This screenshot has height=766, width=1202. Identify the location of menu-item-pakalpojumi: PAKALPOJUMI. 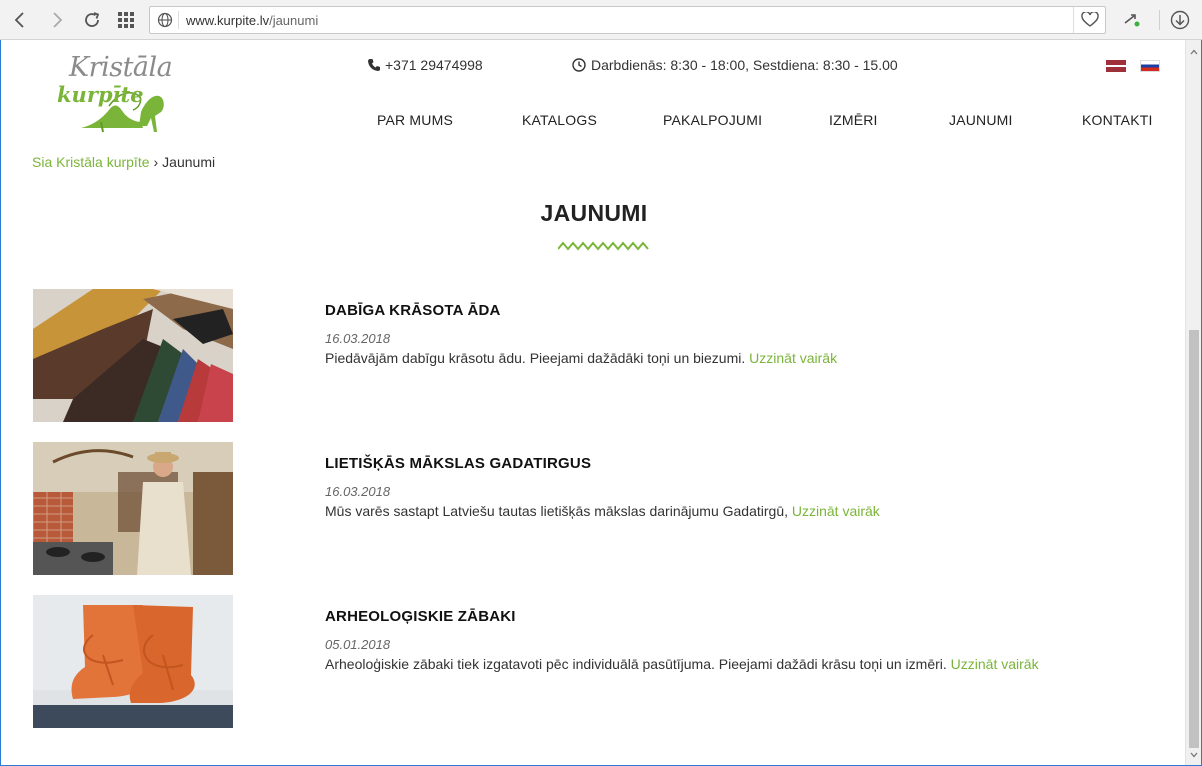
(712, 120).